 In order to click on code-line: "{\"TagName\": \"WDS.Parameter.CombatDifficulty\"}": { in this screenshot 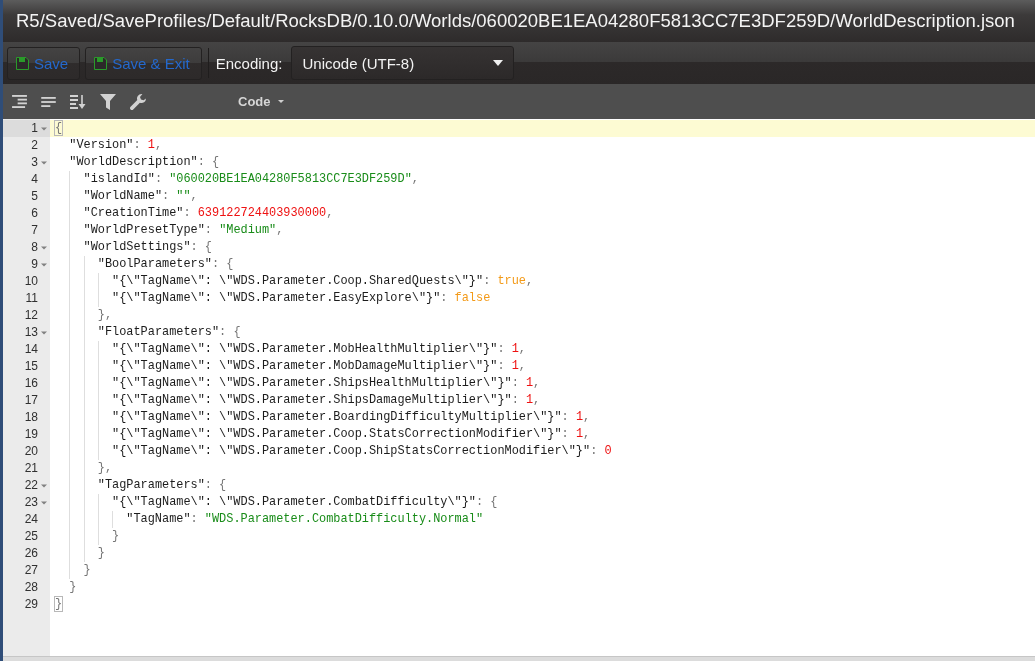, I will do `click(305, 502)`.